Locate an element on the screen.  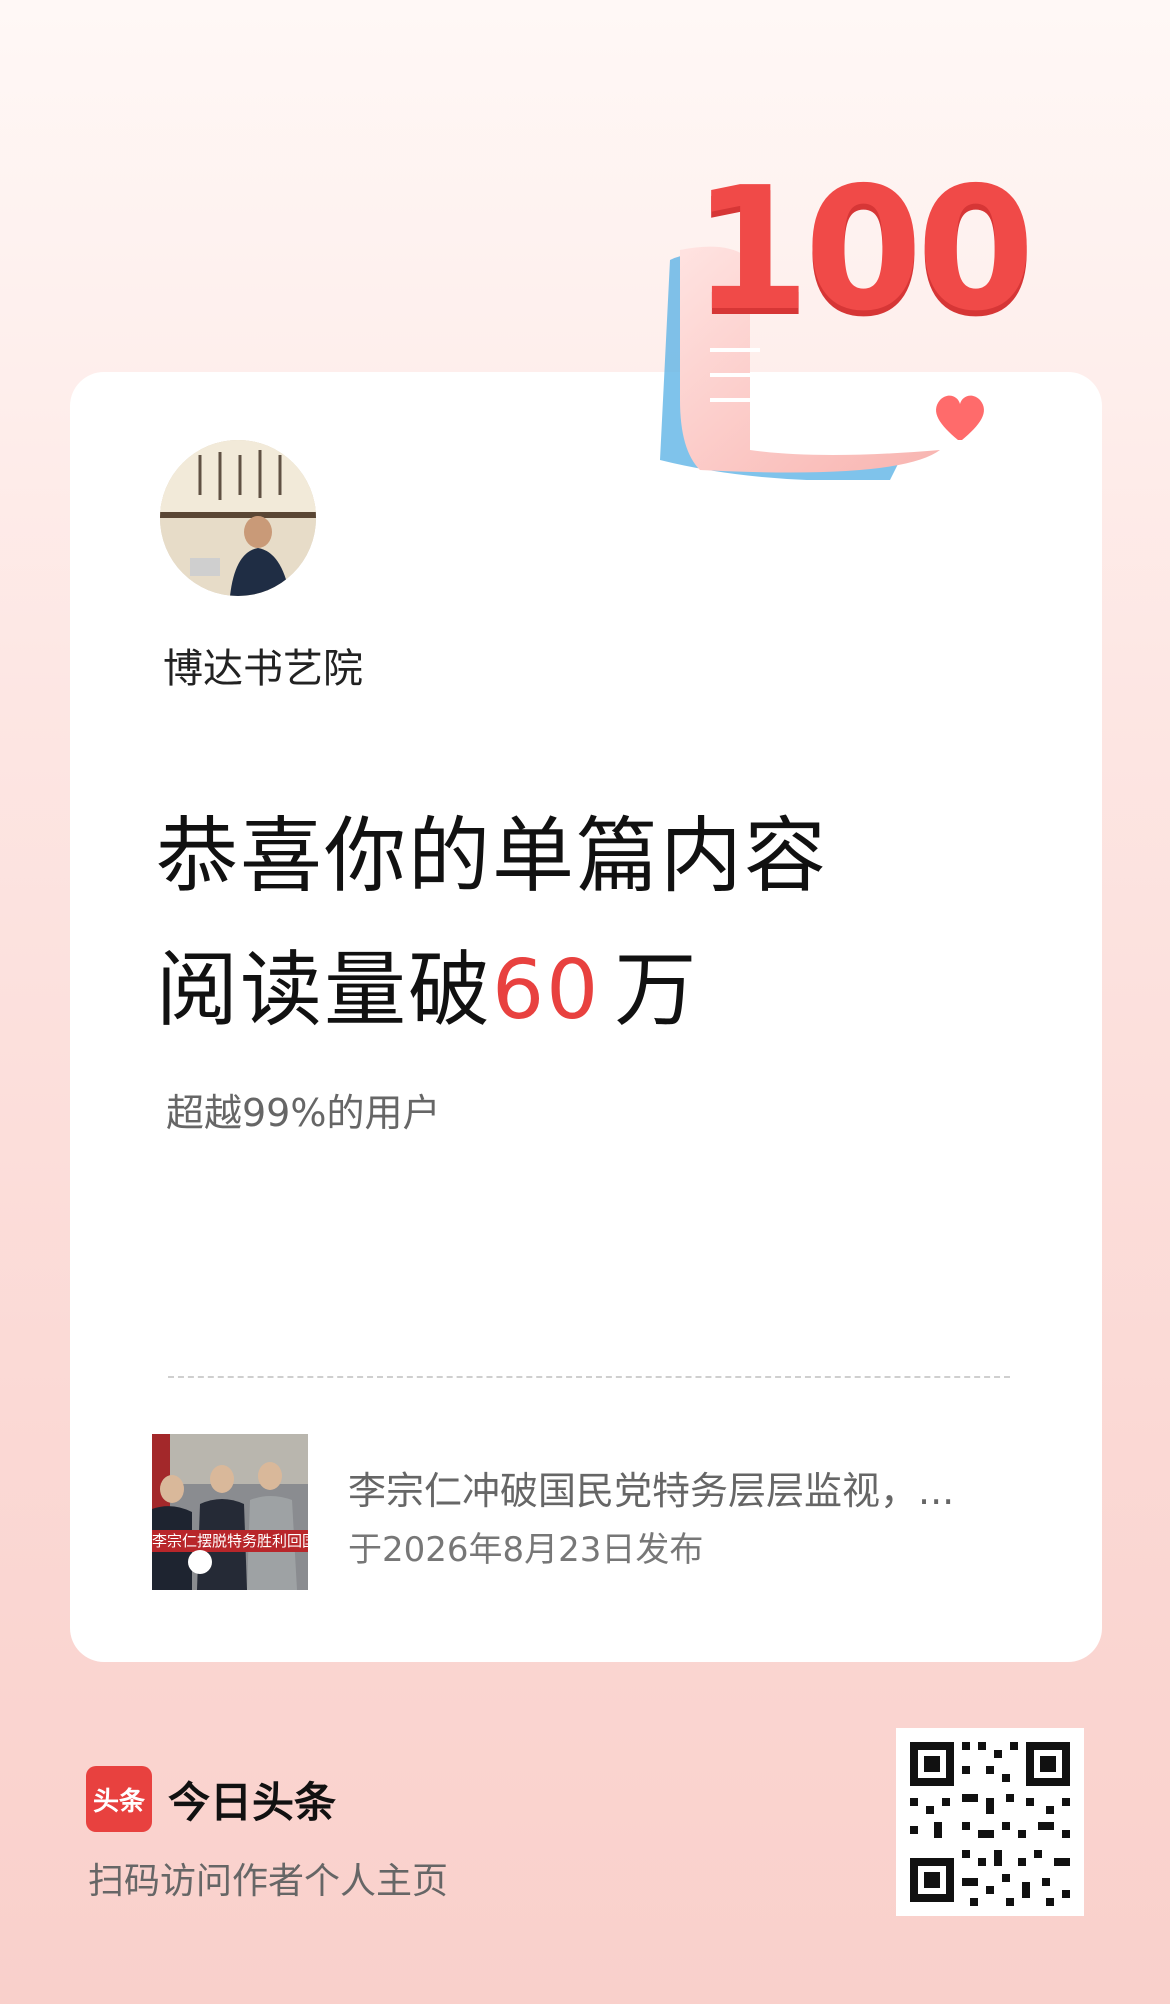
badge-100-illustration: 100 is located at coordinates (840, 315).